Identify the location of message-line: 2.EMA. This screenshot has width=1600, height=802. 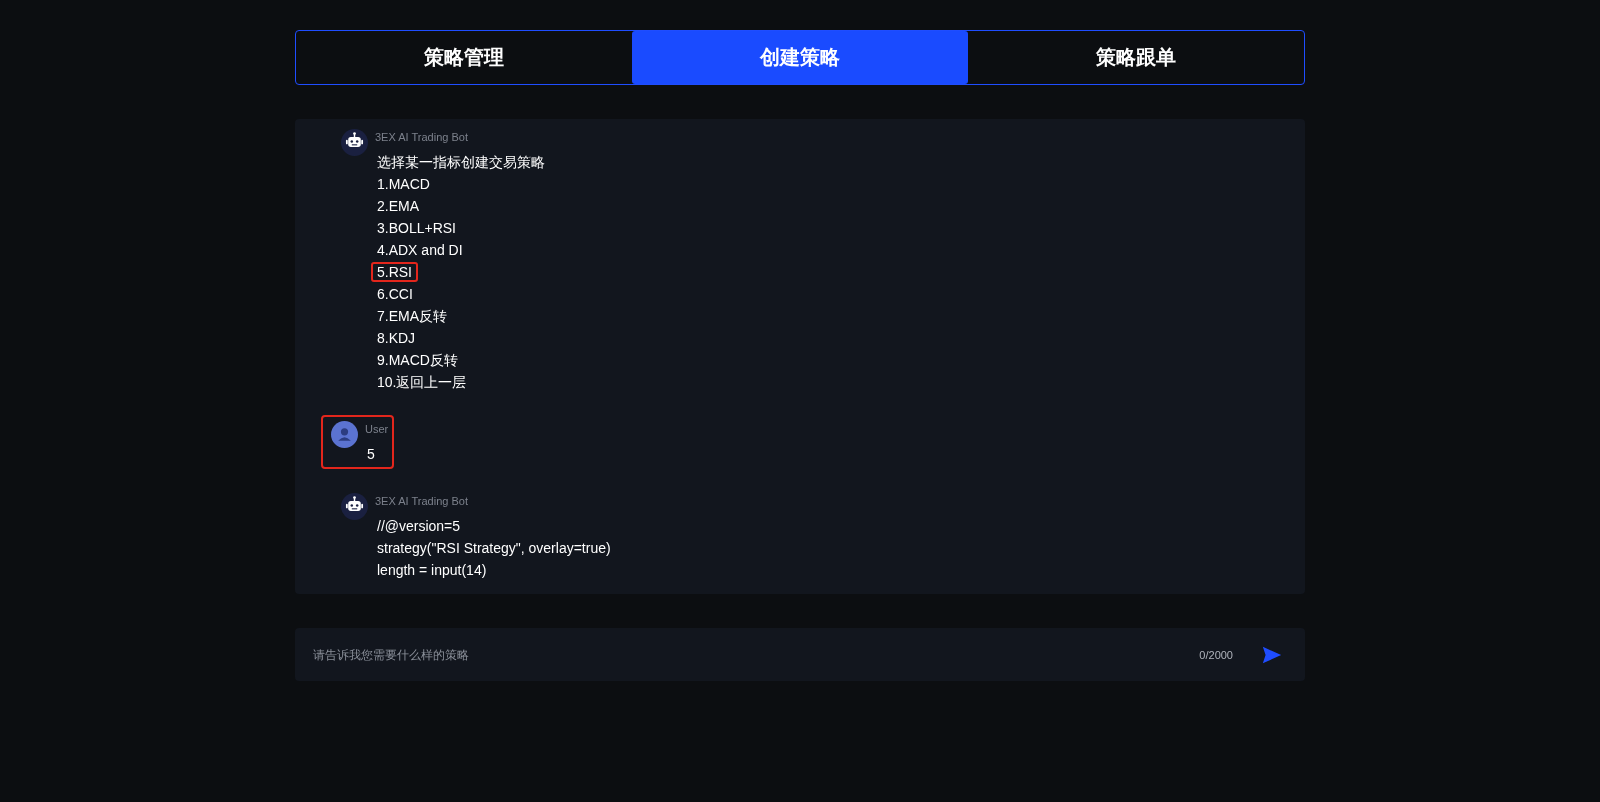
(398, 206).